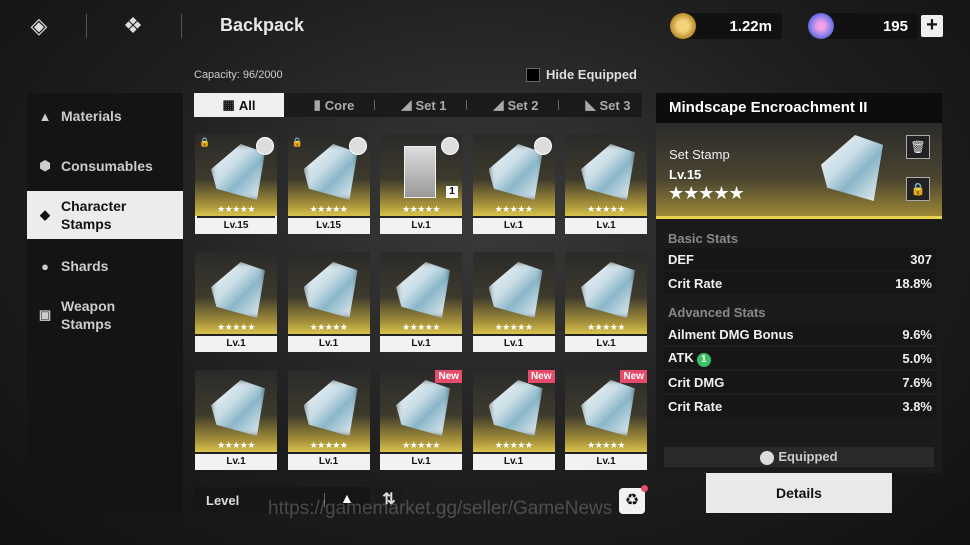 The height and width of the screenshot is (545, 970). Describe the element at coordinates (39, 26) in the screenshot. I see `menu-diamond-icon: ◈` at that location.